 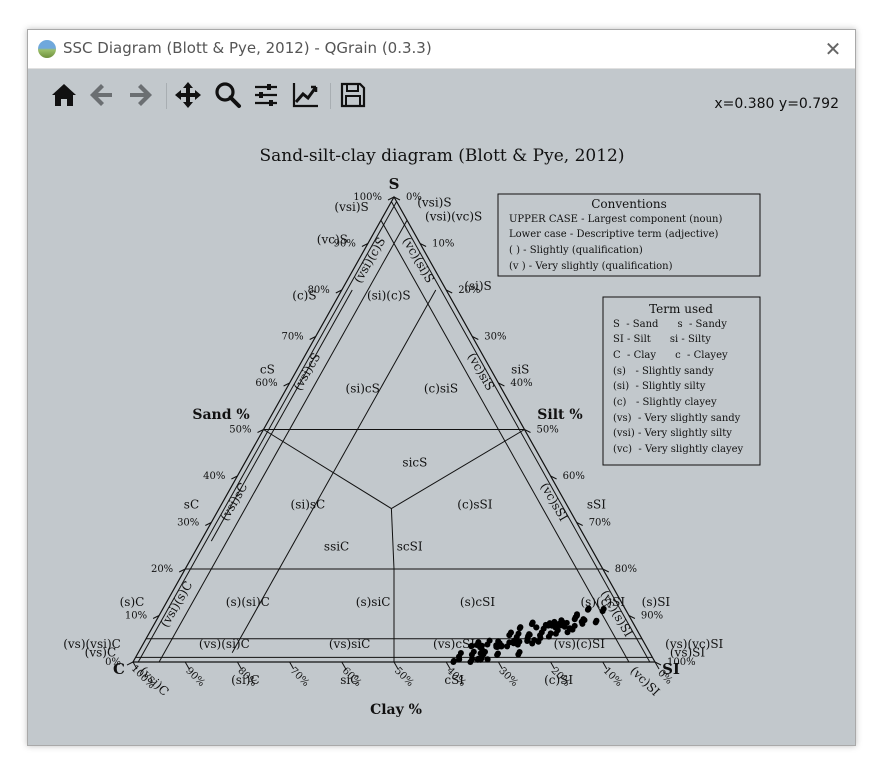 I want to click on region-class-label: (s)(si)C, so click(x=248, y=602).